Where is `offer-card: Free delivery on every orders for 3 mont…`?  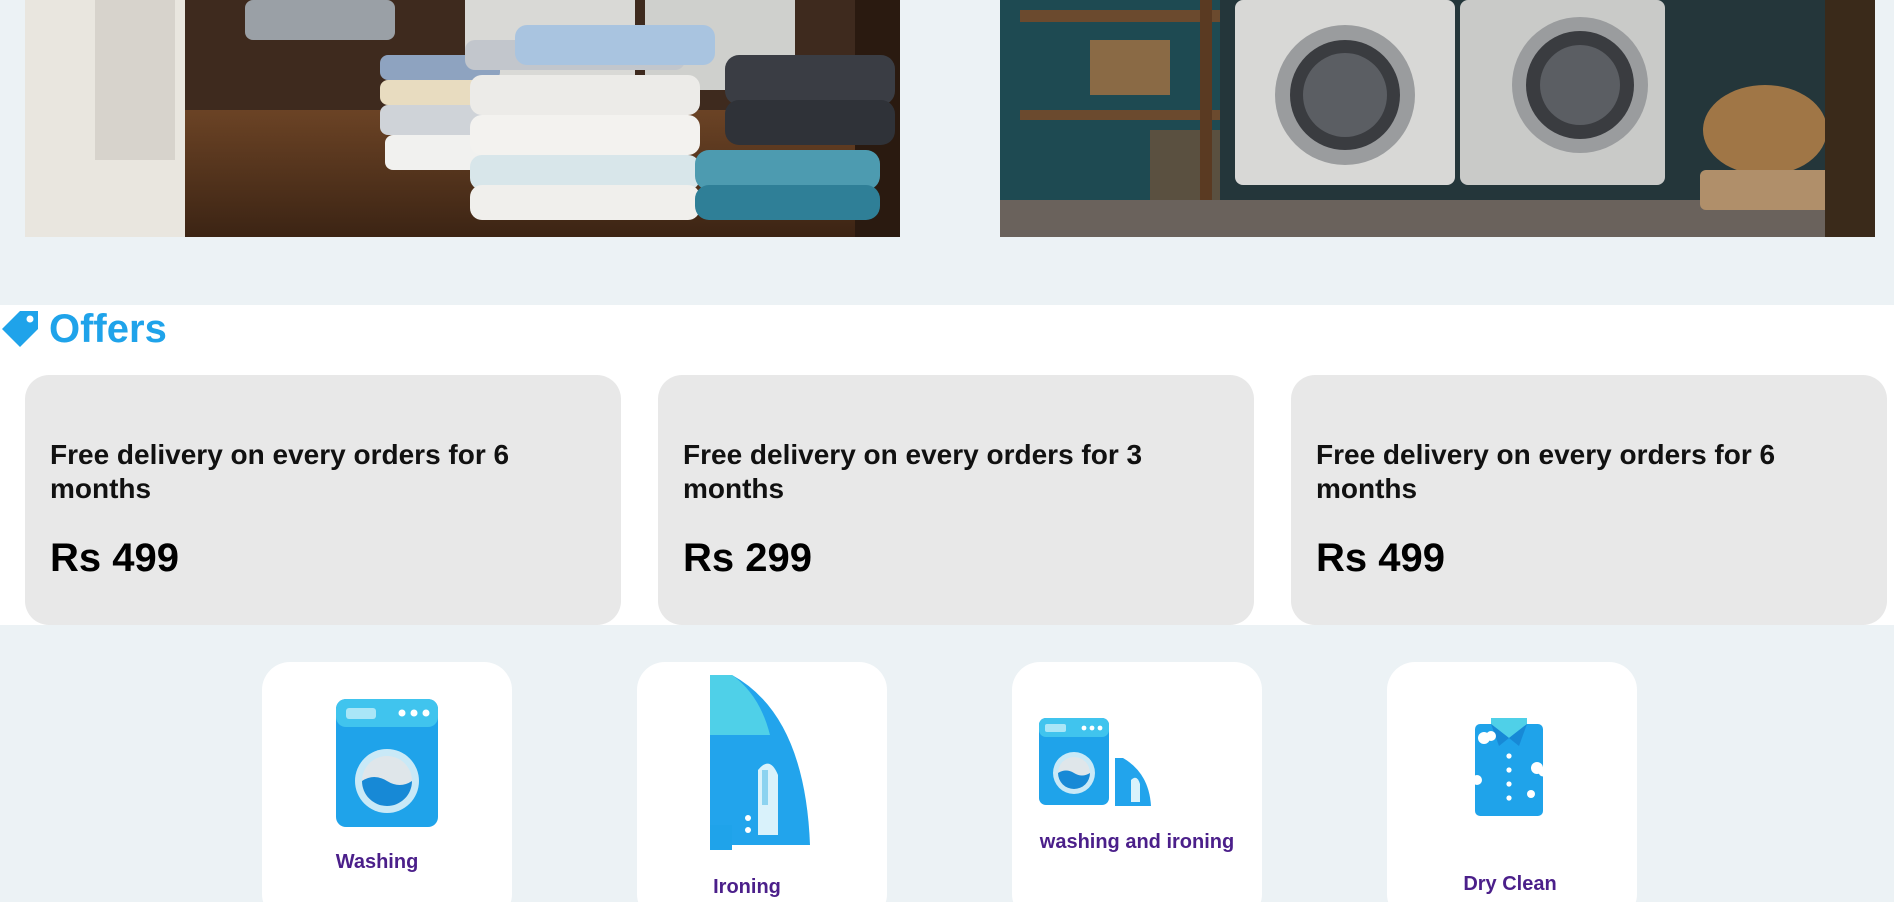
offer-card: Free delivery on every orders for 3 mont… is located at coordinates (956, 500).